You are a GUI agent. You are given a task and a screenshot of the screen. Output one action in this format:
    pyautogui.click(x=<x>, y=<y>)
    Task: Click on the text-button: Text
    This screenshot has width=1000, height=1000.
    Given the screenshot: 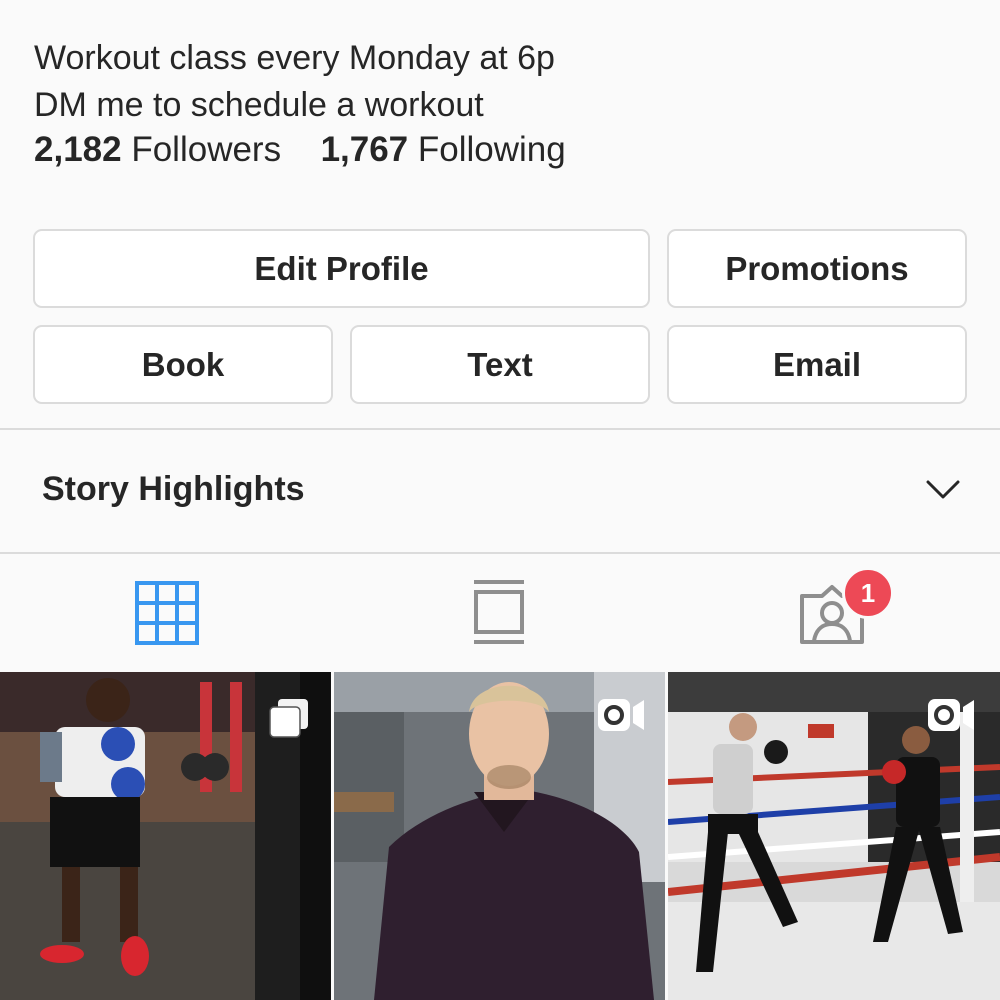 What is the action you would take?
    pyautogui.click(x=500, y=364)
    